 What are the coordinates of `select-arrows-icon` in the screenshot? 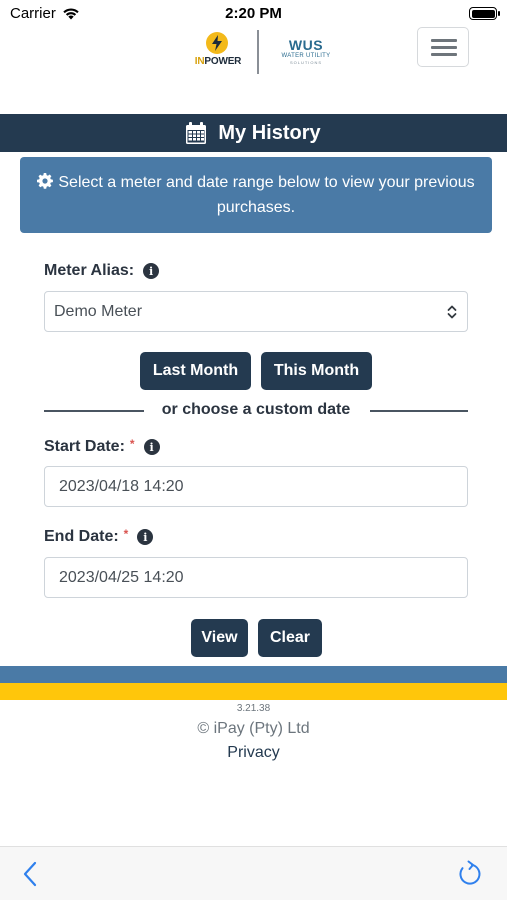 It's located at (452, 312).